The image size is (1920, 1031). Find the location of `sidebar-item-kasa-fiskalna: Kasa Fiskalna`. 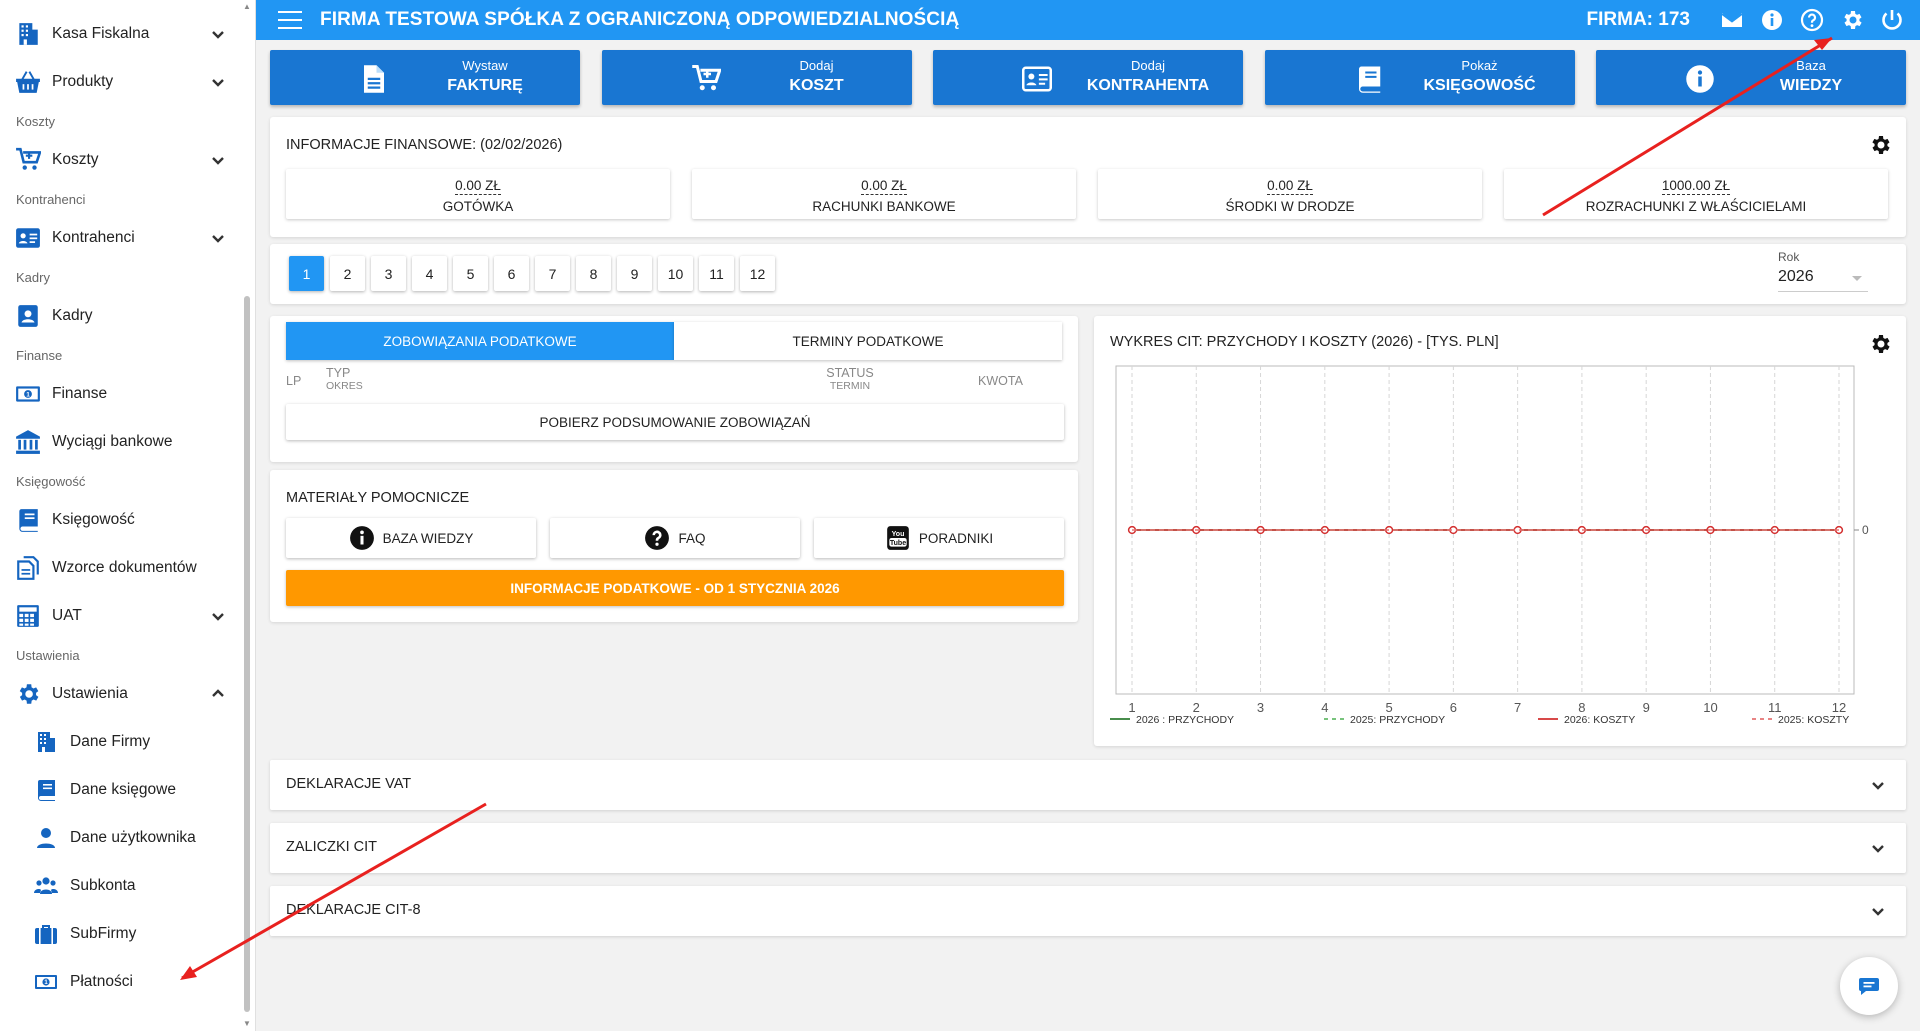

sidebar-item-kasa-fiskalna: Kasa Fiskalna is located at coordinates (120, 34).